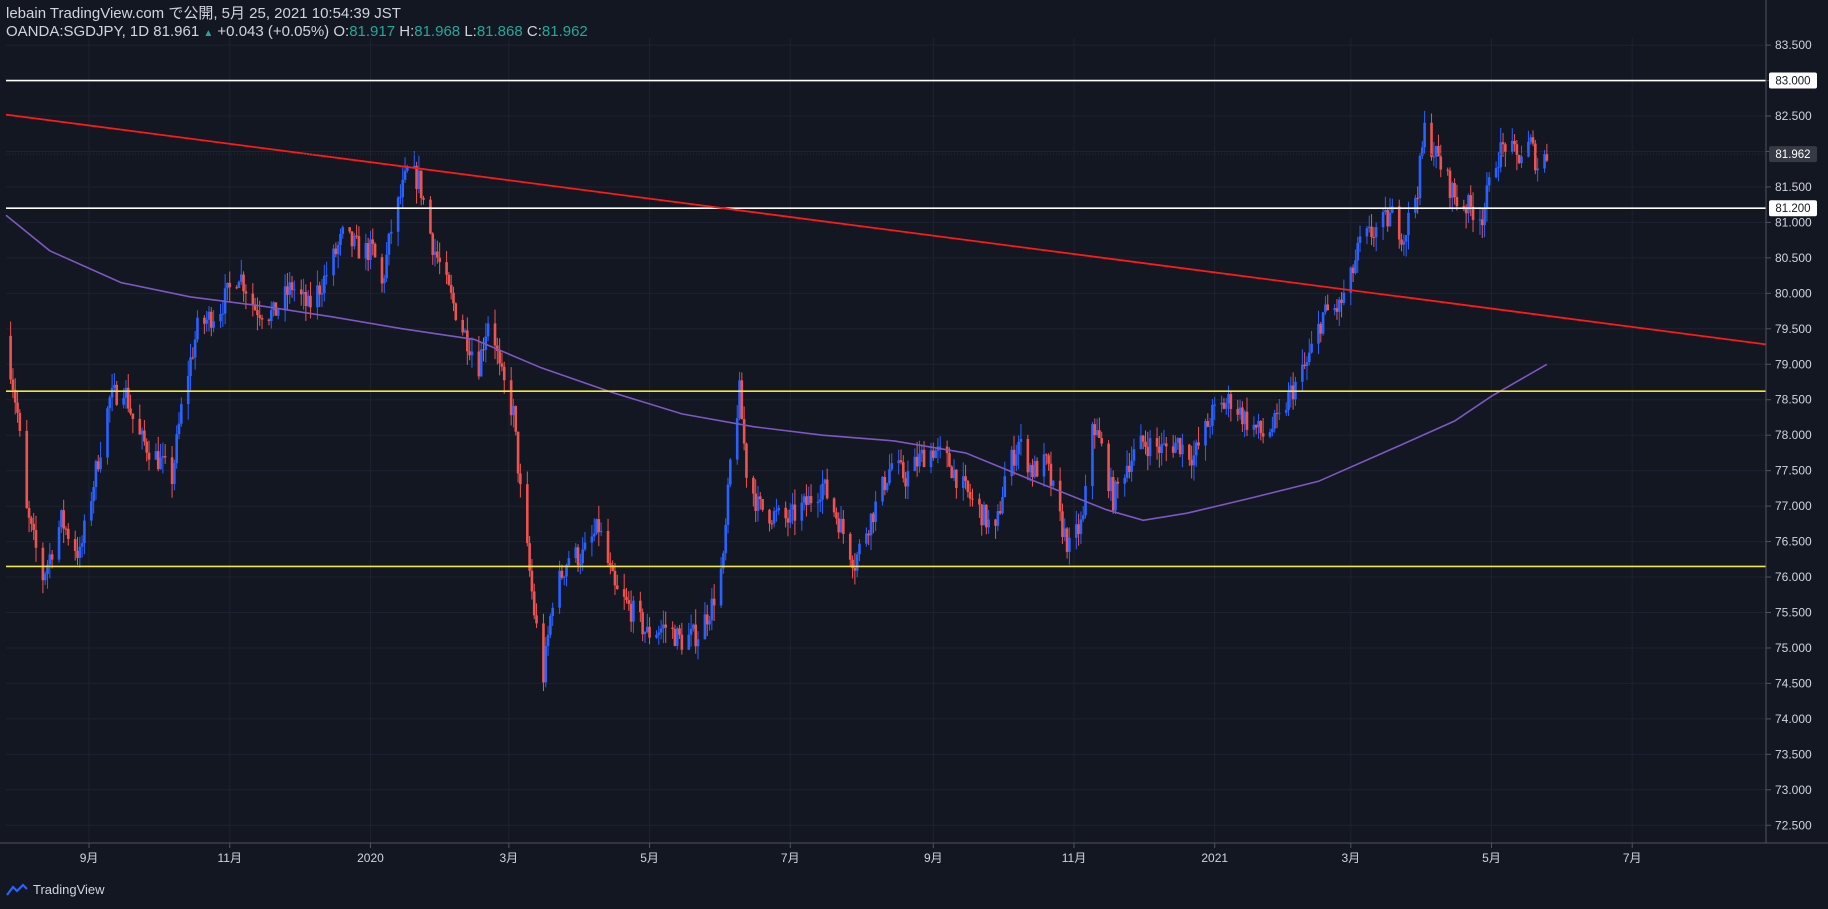 This screenshot has height=909, width=1828. I want to click on x-tick-label: 2021, so click(1214, 858).